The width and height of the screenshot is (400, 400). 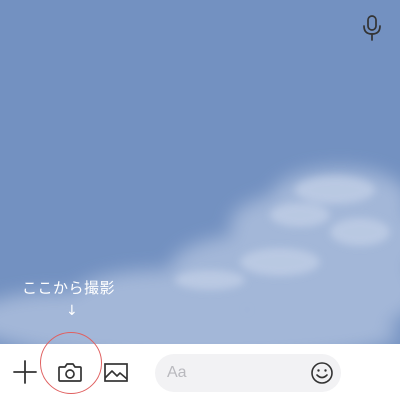 I want to click on microphone-icon, so click(x=372, y=28).